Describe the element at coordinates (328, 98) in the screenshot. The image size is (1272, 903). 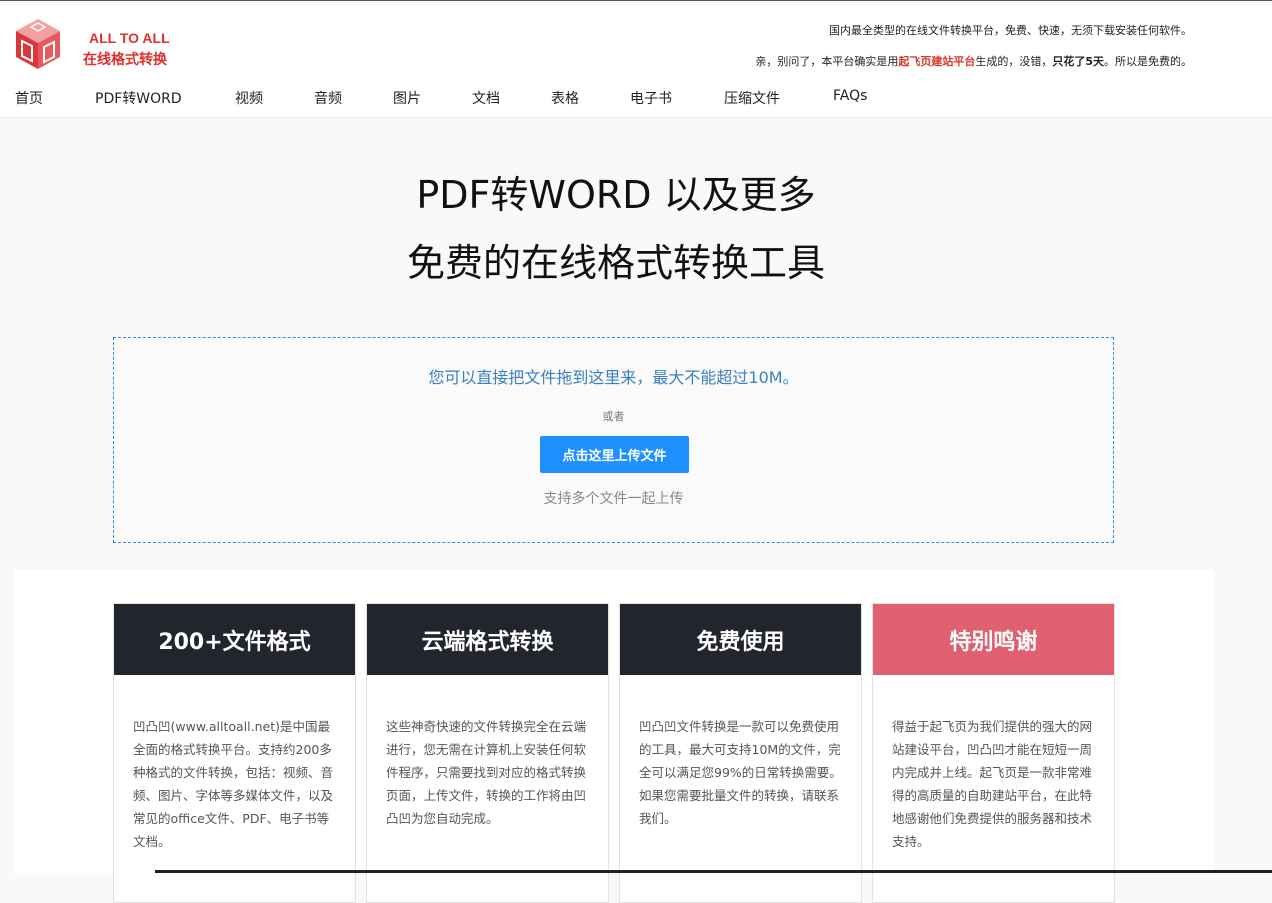
I see `nav-item-audio: 音频` at that location.